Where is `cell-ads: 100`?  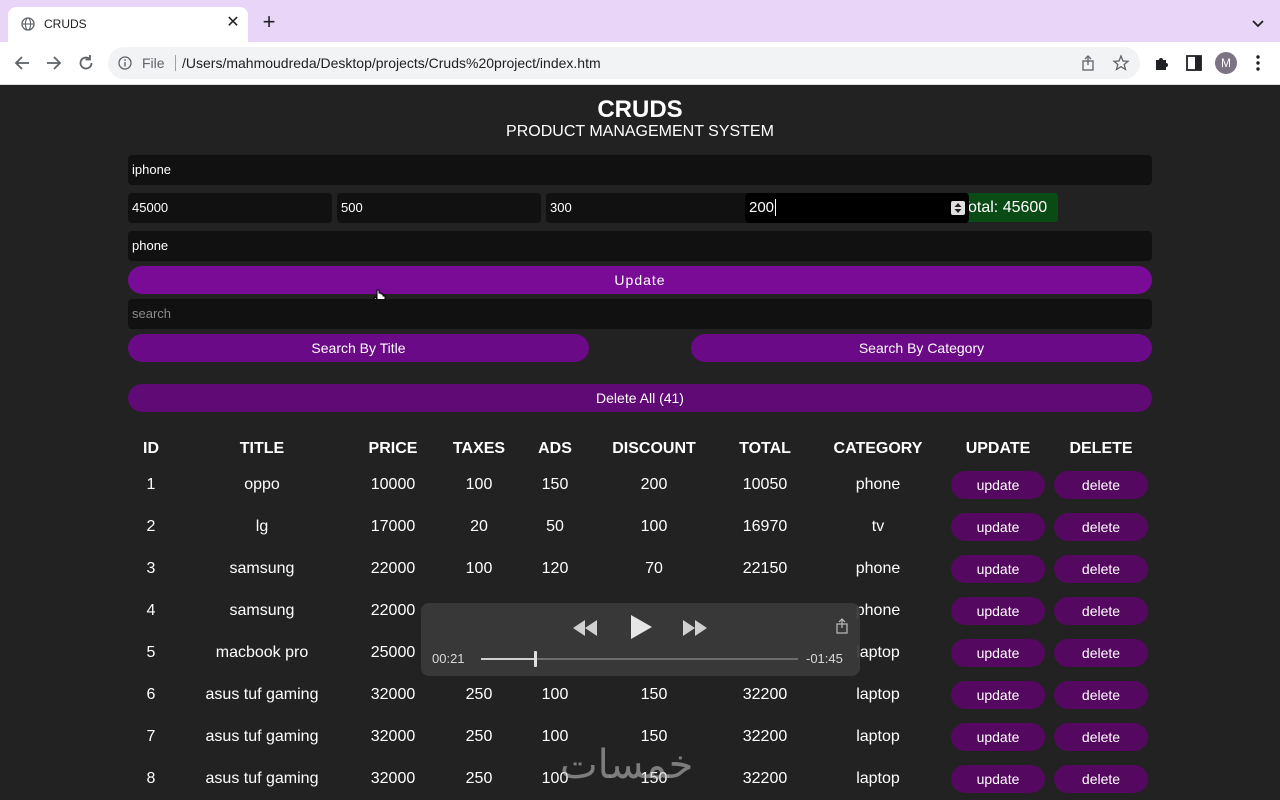 cell-ads: 100 is located at coordinates (555, 694).